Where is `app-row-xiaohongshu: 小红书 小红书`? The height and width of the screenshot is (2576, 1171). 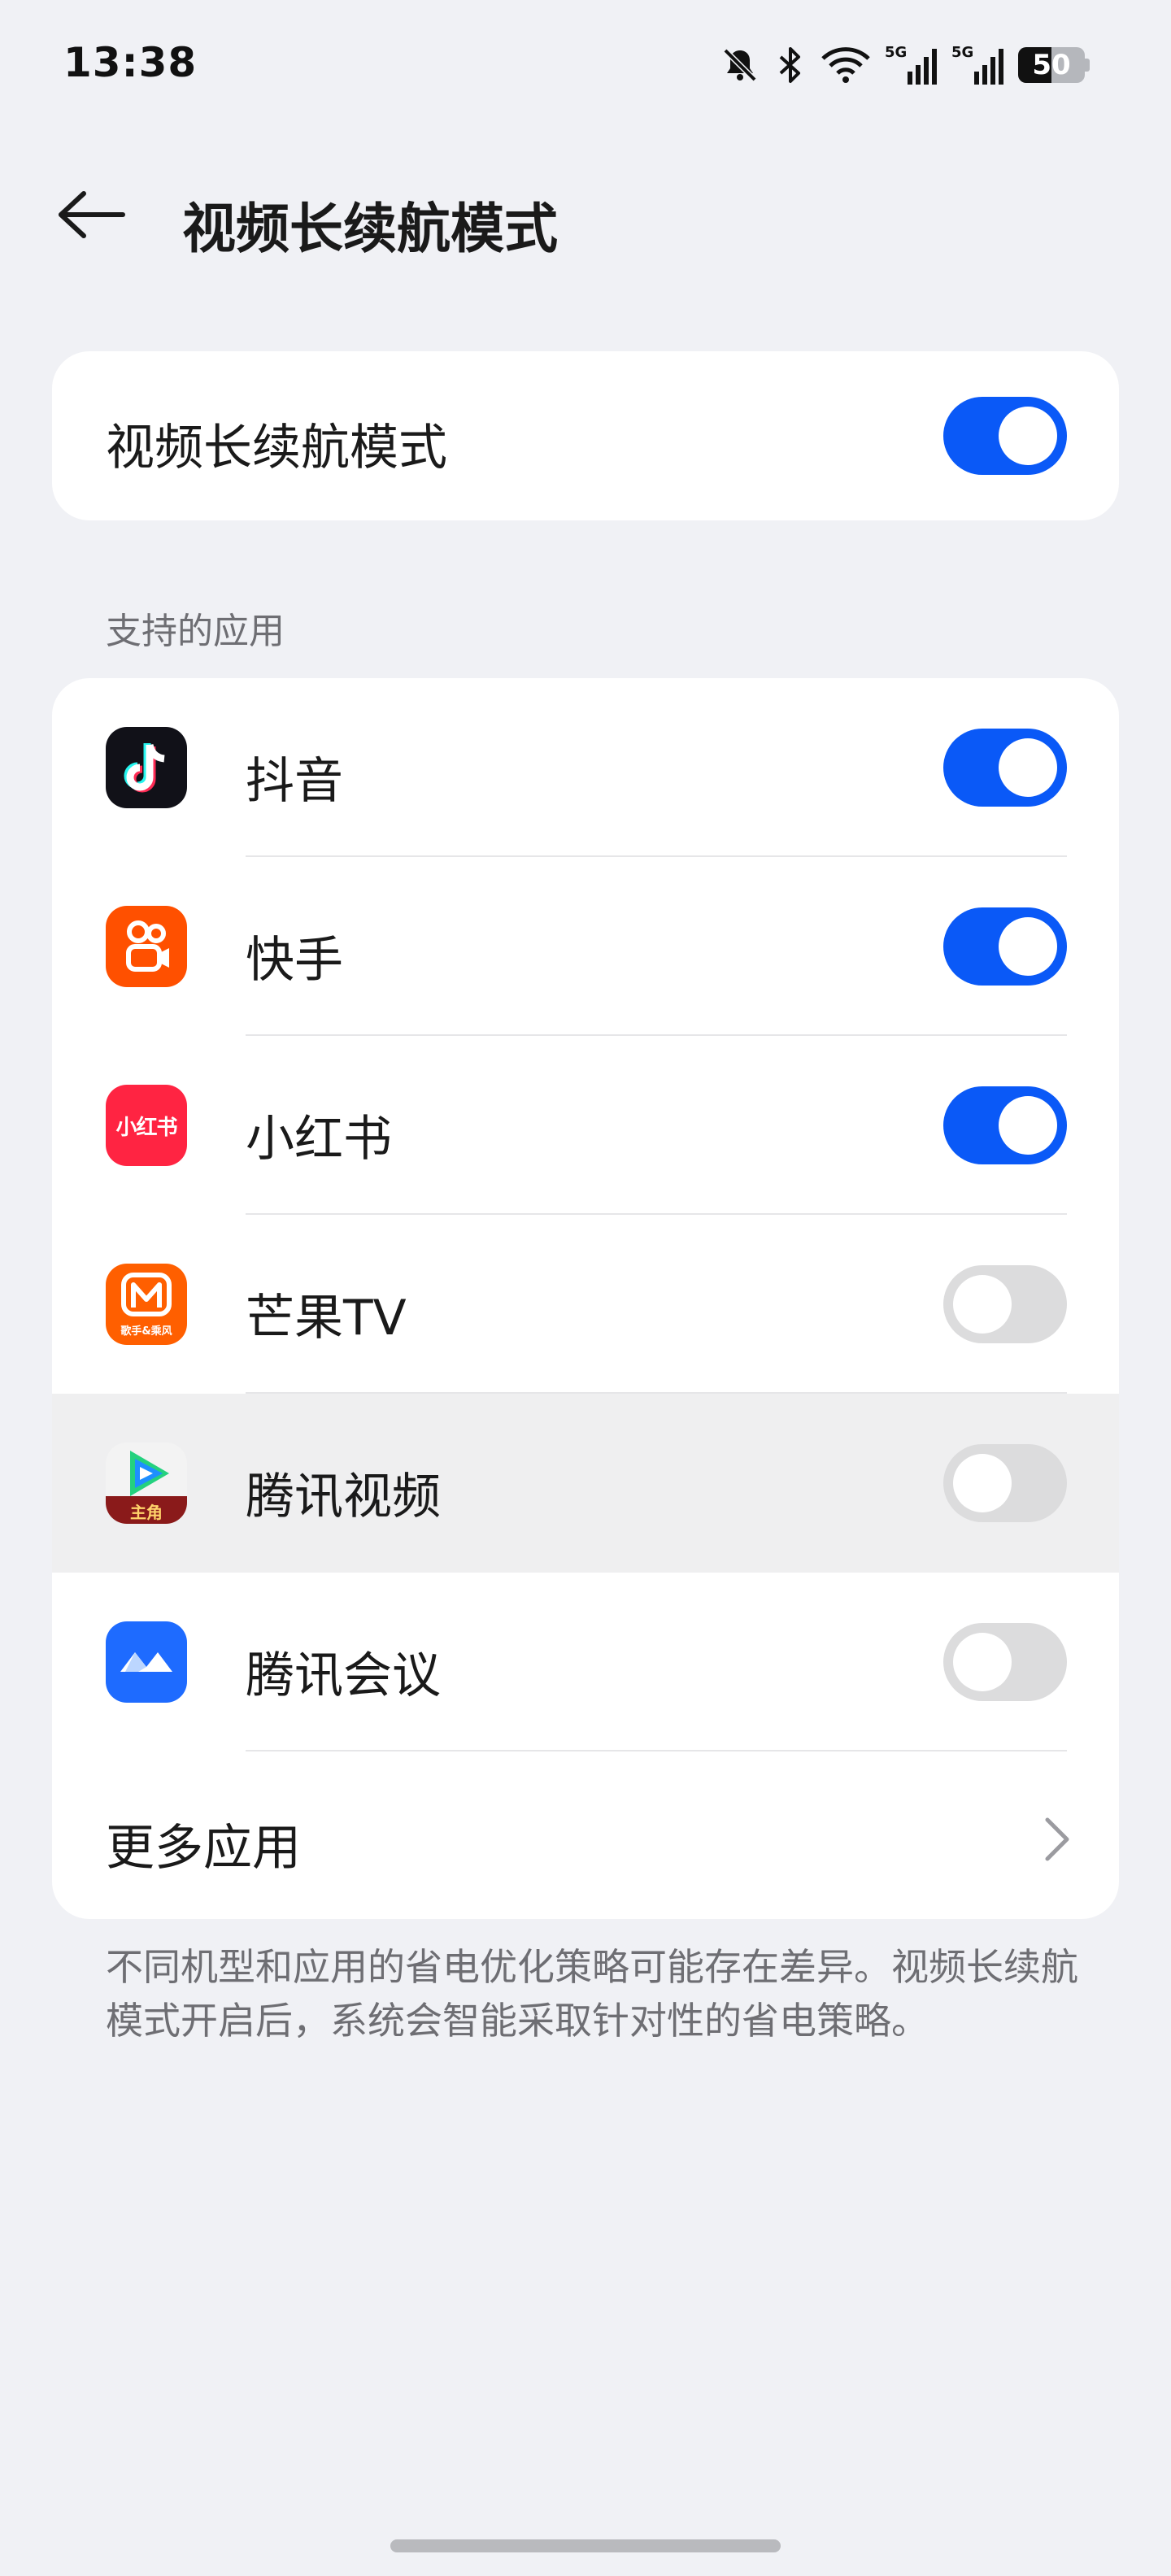 app-row-xiaohongshu: 小红书 小红书 is located at coordinates (585, 1126).